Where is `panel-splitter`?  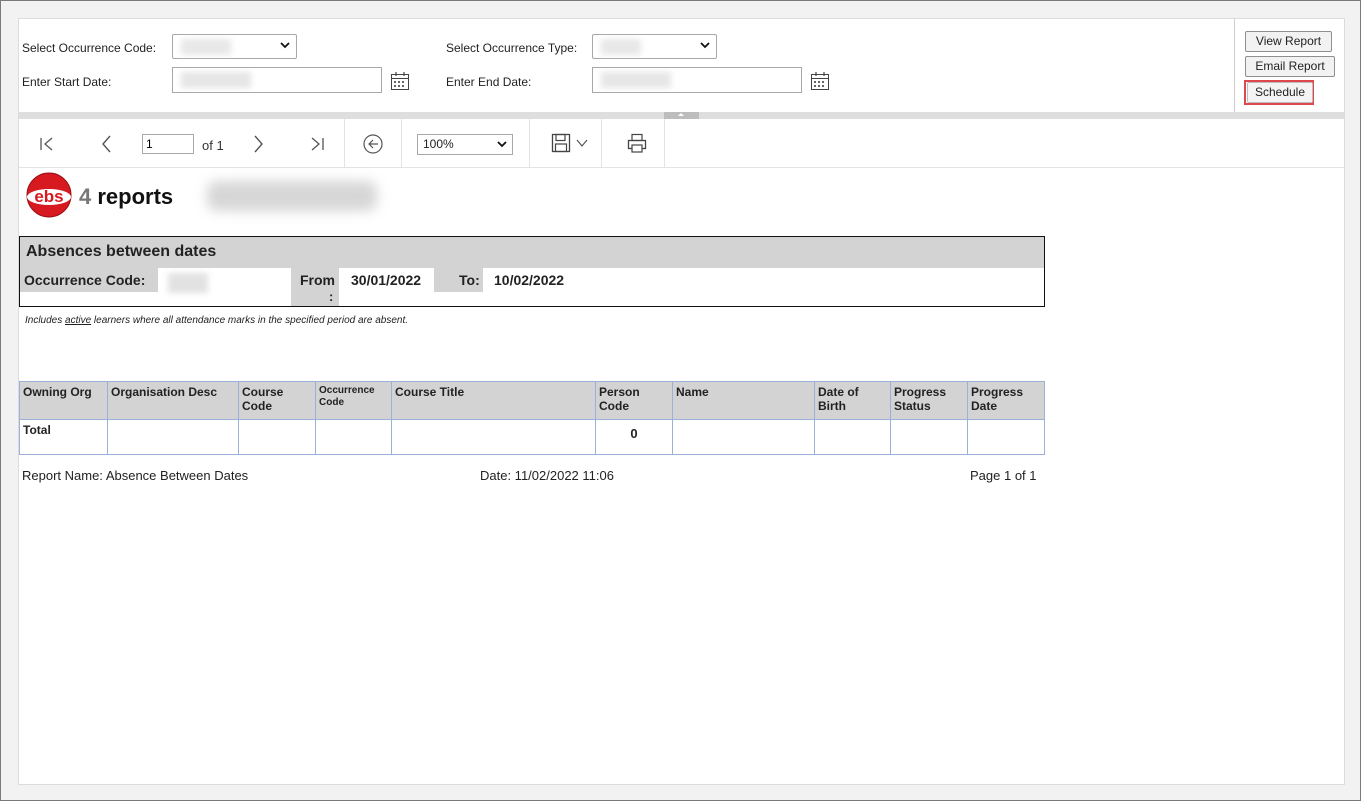 panel-splitter is located at coordinates (681, 115).